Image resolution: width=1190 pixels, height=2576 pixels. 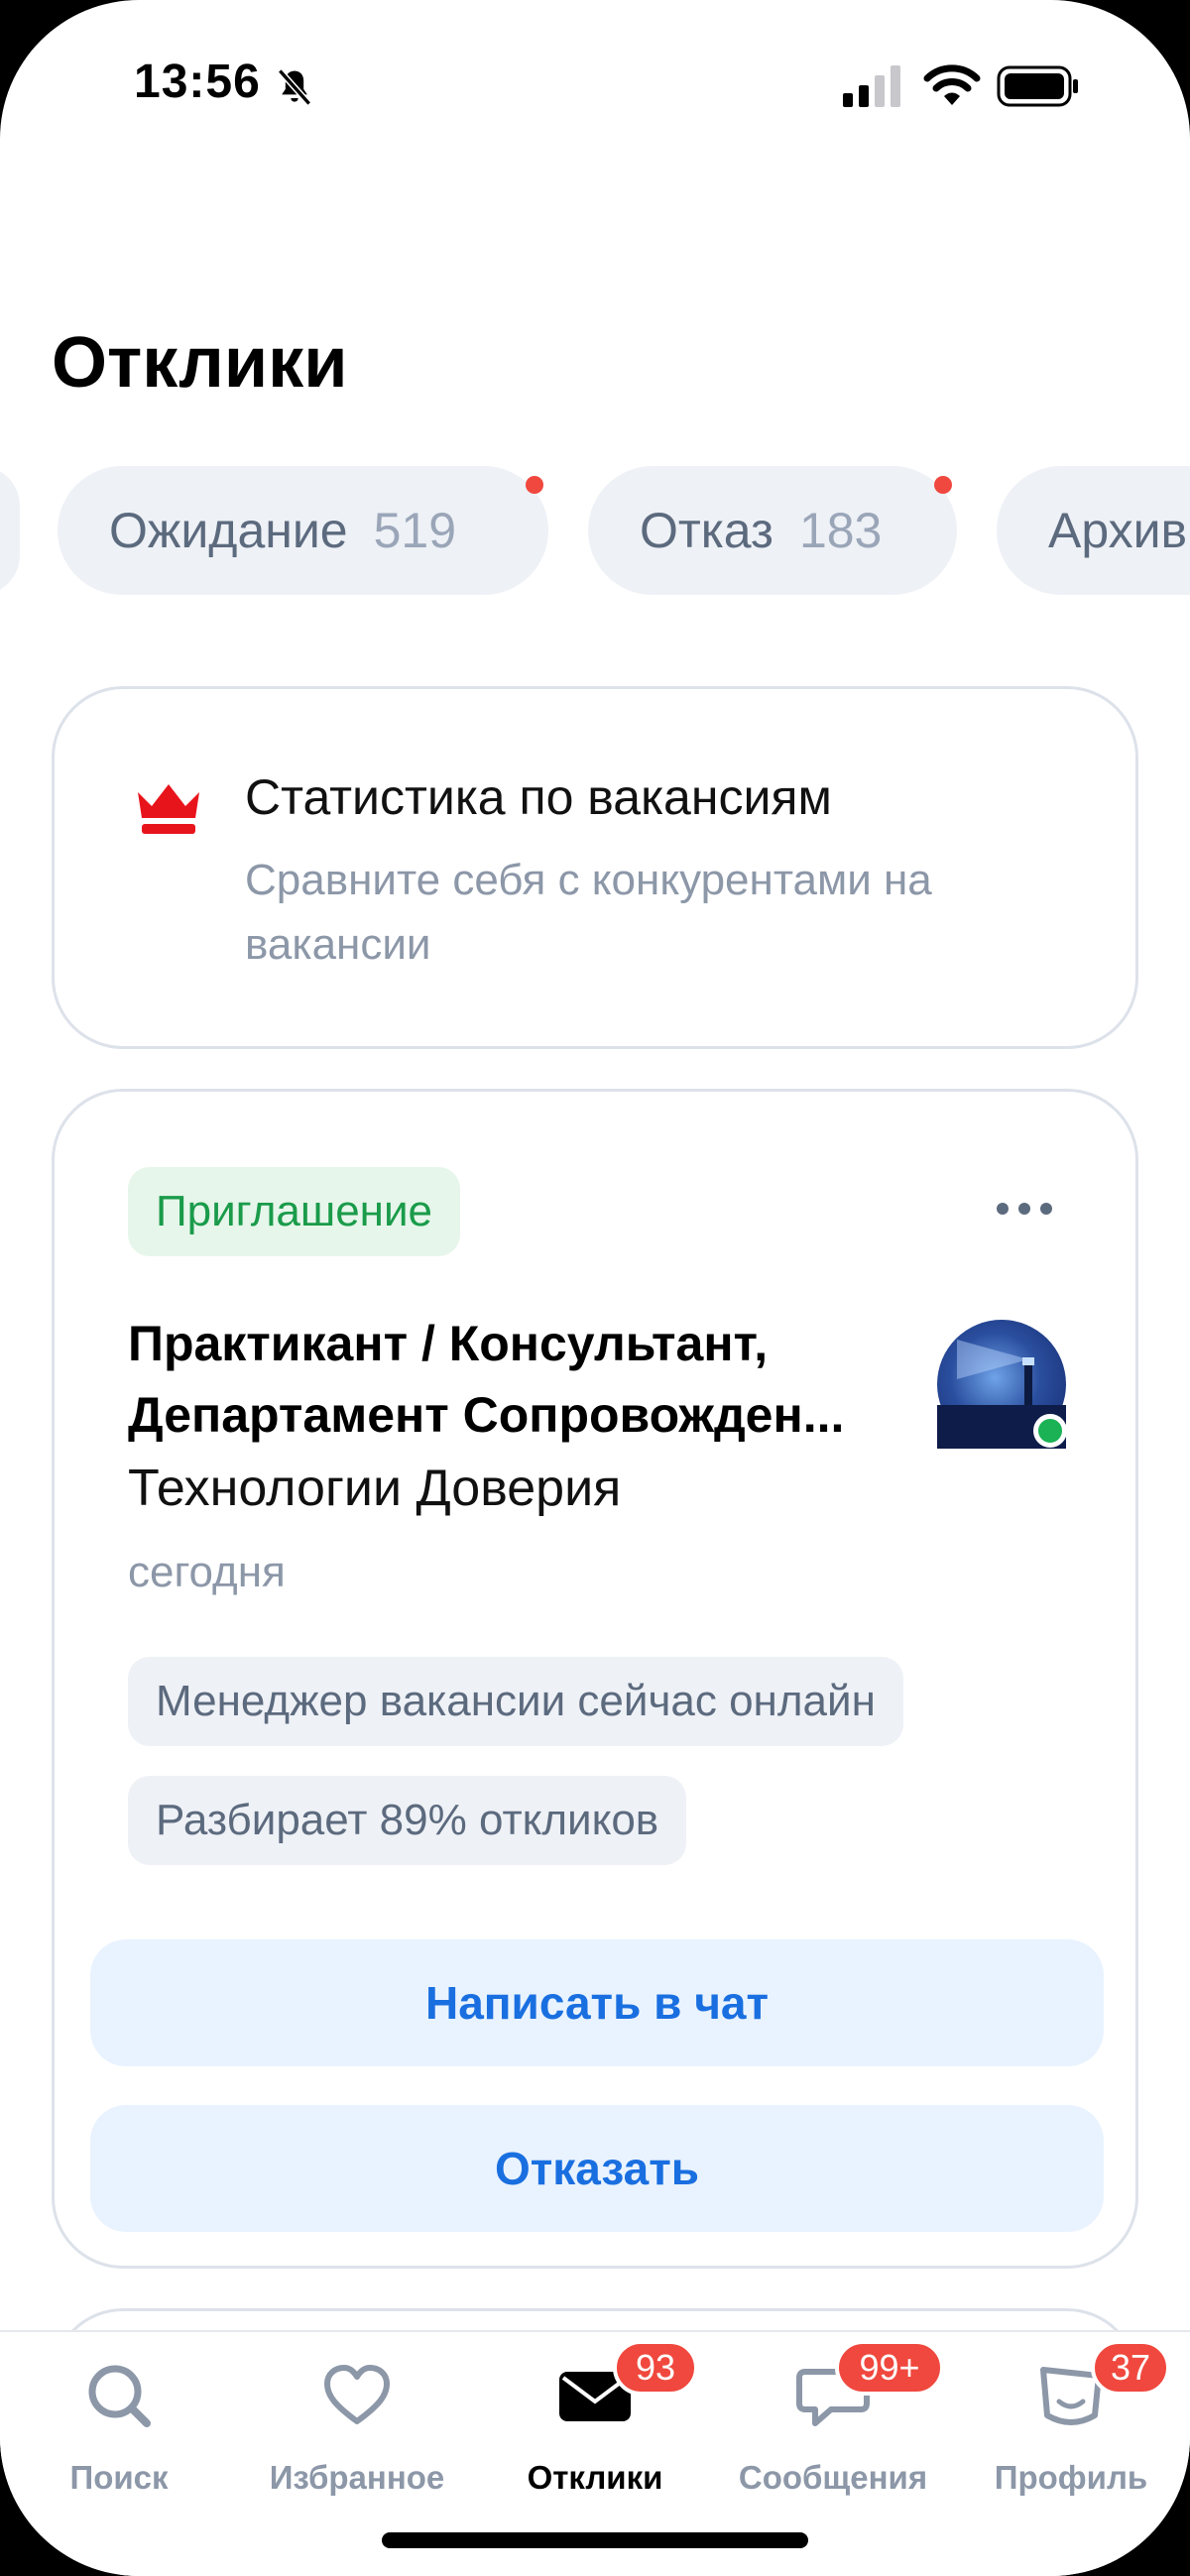 I want to click on tab-label: Профиль, so click(x=1071, y=2477).